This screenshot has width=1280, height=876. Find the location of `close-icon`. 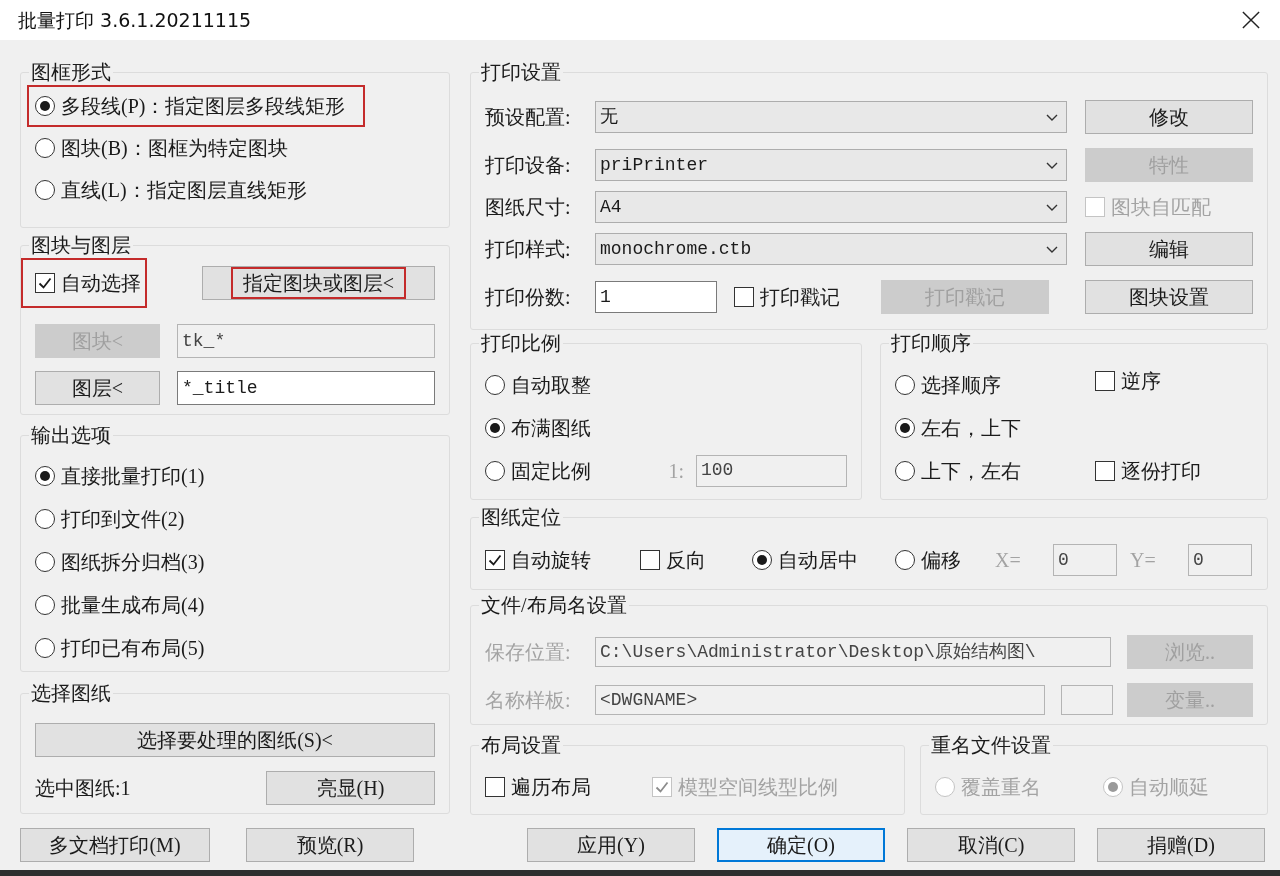

close-icon is located at coordinates (1251, 20).